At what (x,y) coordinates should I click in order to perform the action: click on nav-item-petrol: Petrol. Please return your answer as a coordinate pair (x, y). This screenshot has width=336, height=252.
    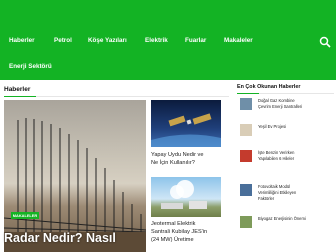
    Looking at the image, I should click on (63, 40).